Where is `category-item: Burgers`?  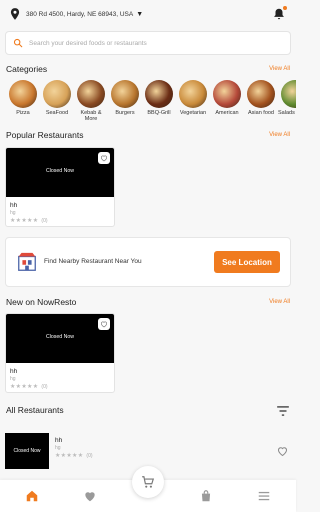 category-item: Burgers is located at coordinates (125, 104).